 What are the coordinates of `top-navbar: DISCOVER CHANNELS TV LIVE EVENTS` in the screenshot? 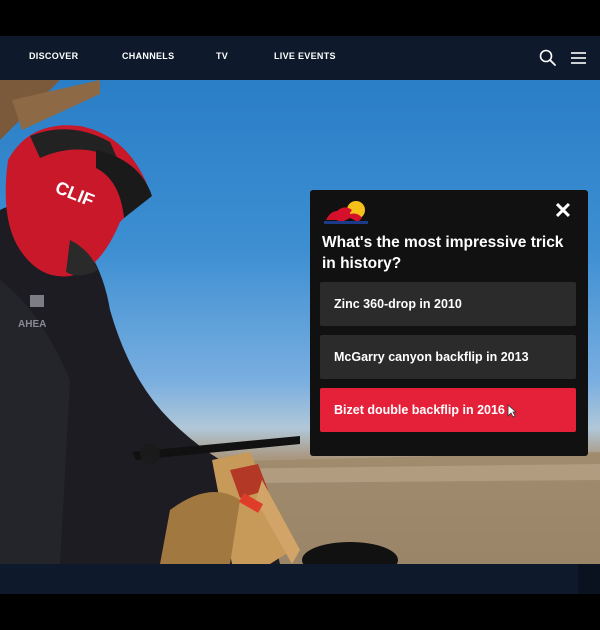 It's located at (300, 58).